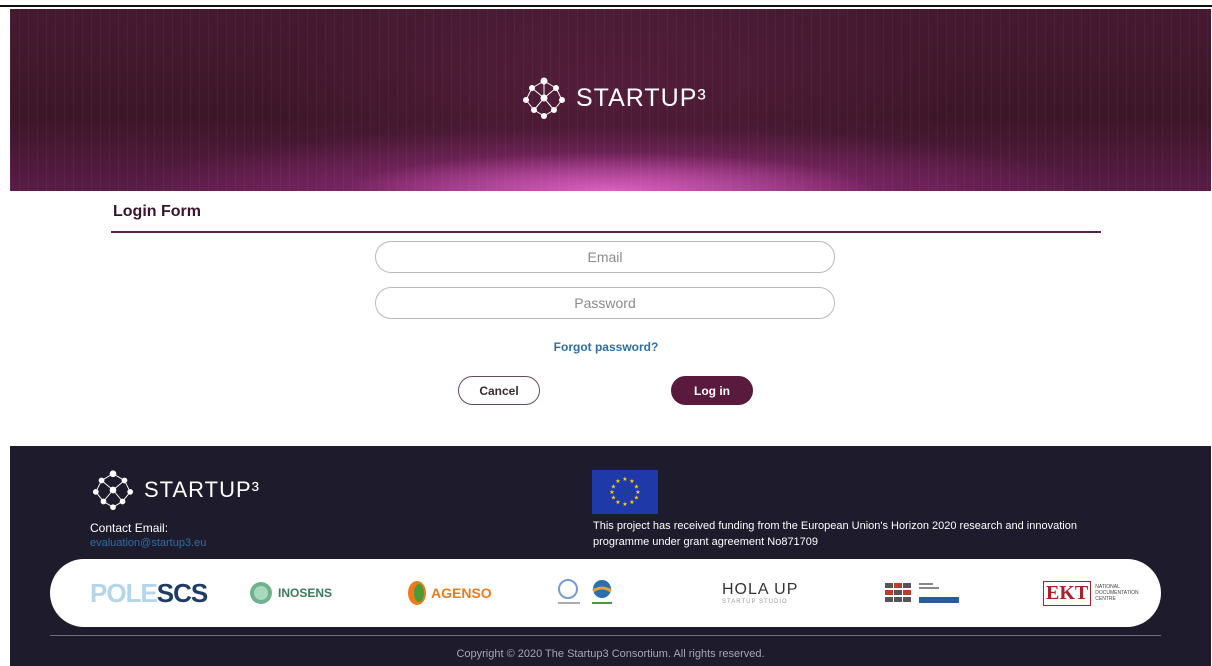 The image size is (1212, 666). I want to click on partner-logo-eurofood, so click(587, 593).